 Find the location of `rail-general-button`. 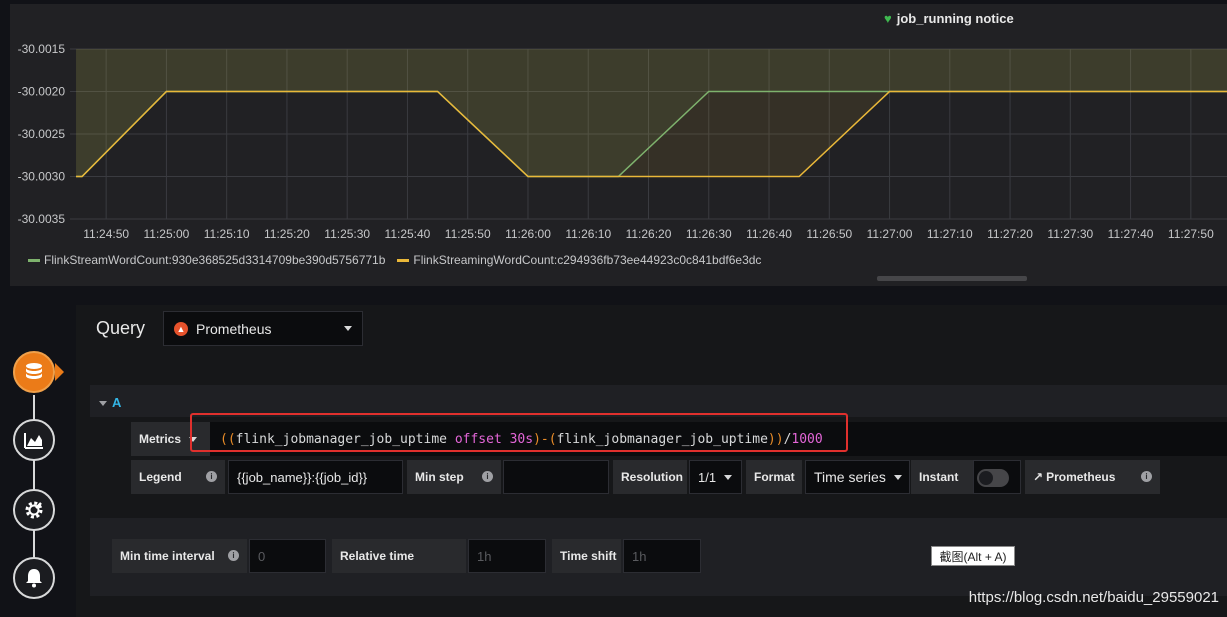

rail-general-button is located at coordinates (34, 510).